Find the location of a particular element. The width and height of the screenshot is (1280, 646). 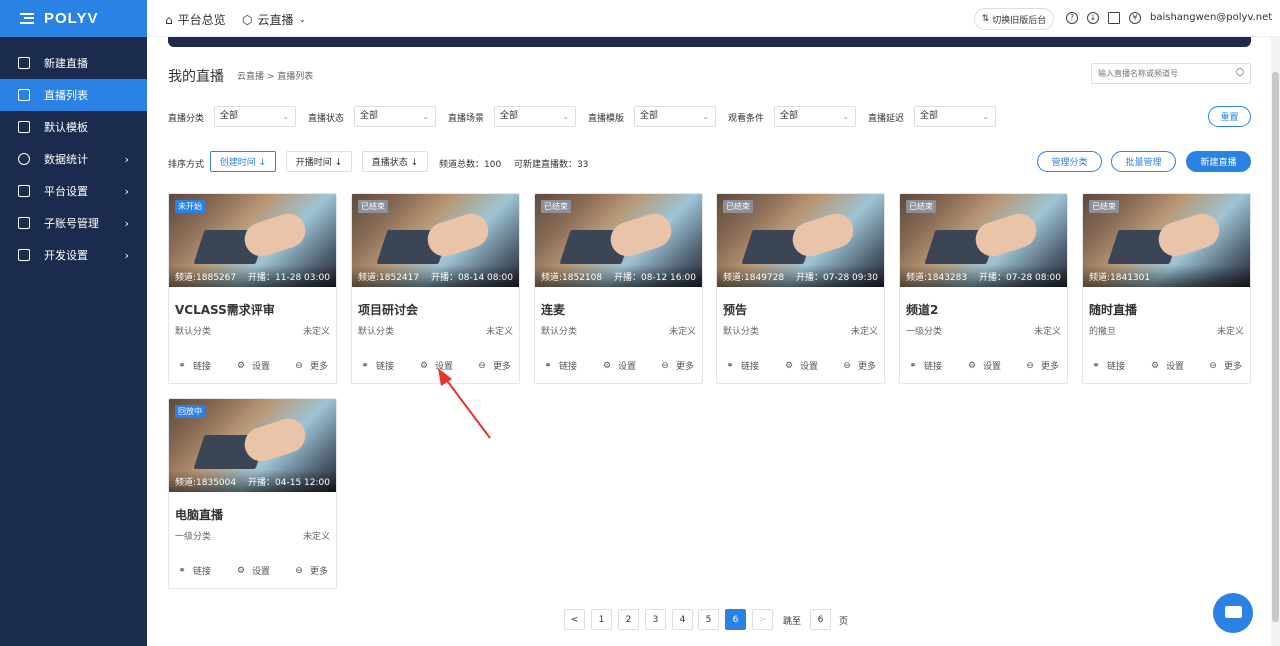

sidebar-item-new-live: 新建直播 is located at coordinates (73, 63).